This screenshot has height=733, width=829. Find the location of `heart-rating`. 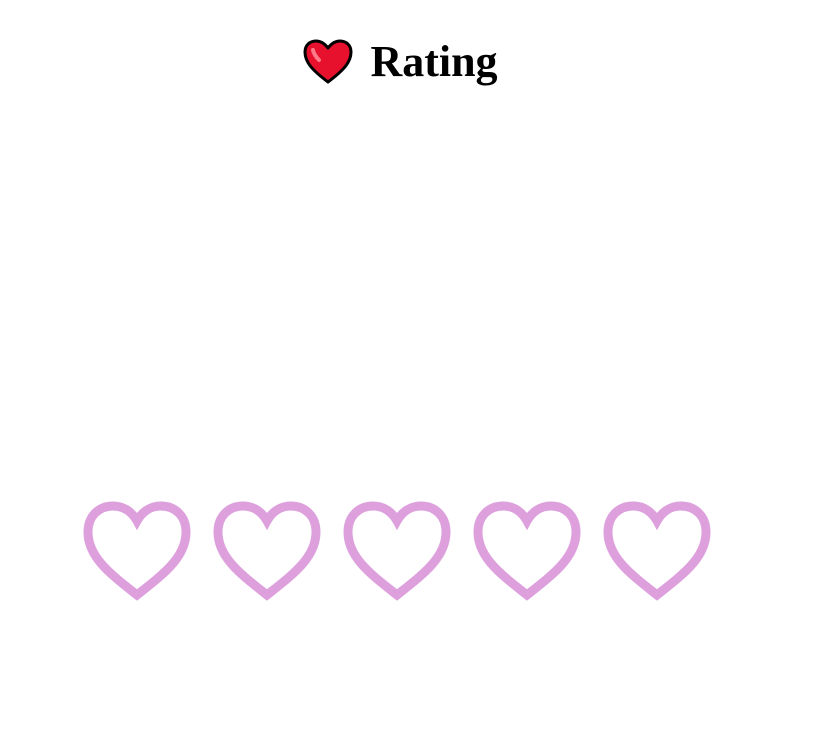

heart-rating is located at coordinates (397, 551).